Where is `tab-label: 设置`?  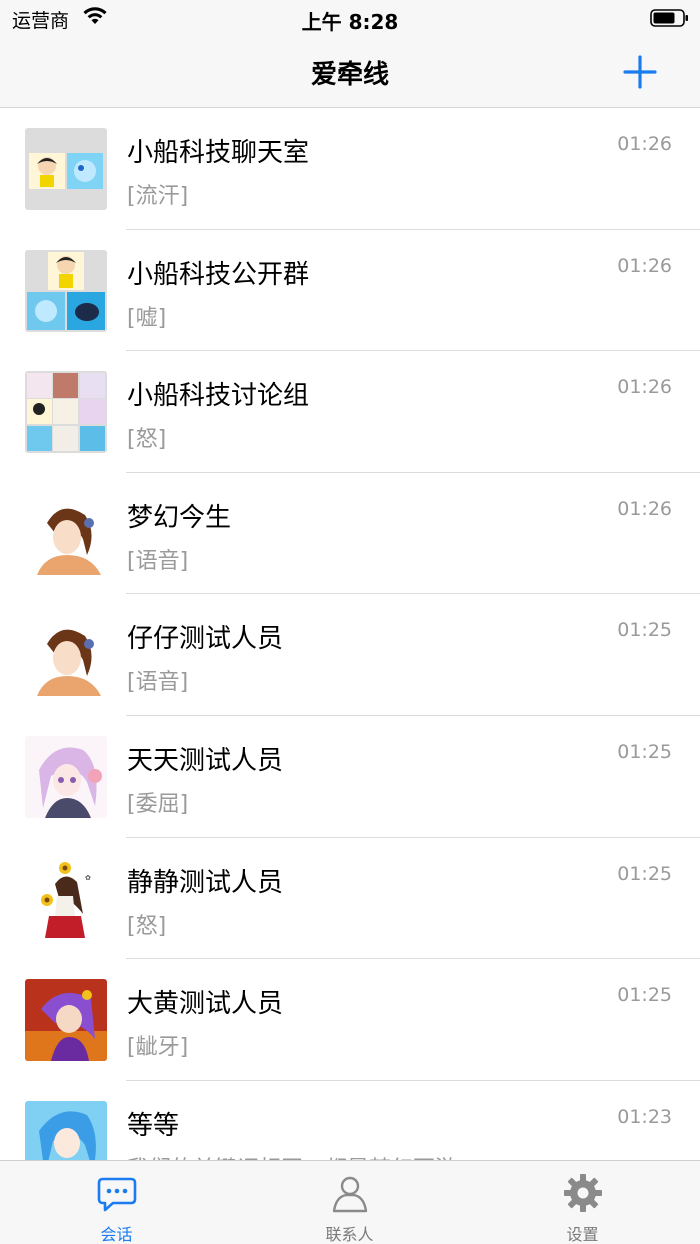 tab-label: 设置 is located at coordinates (582, 1234).